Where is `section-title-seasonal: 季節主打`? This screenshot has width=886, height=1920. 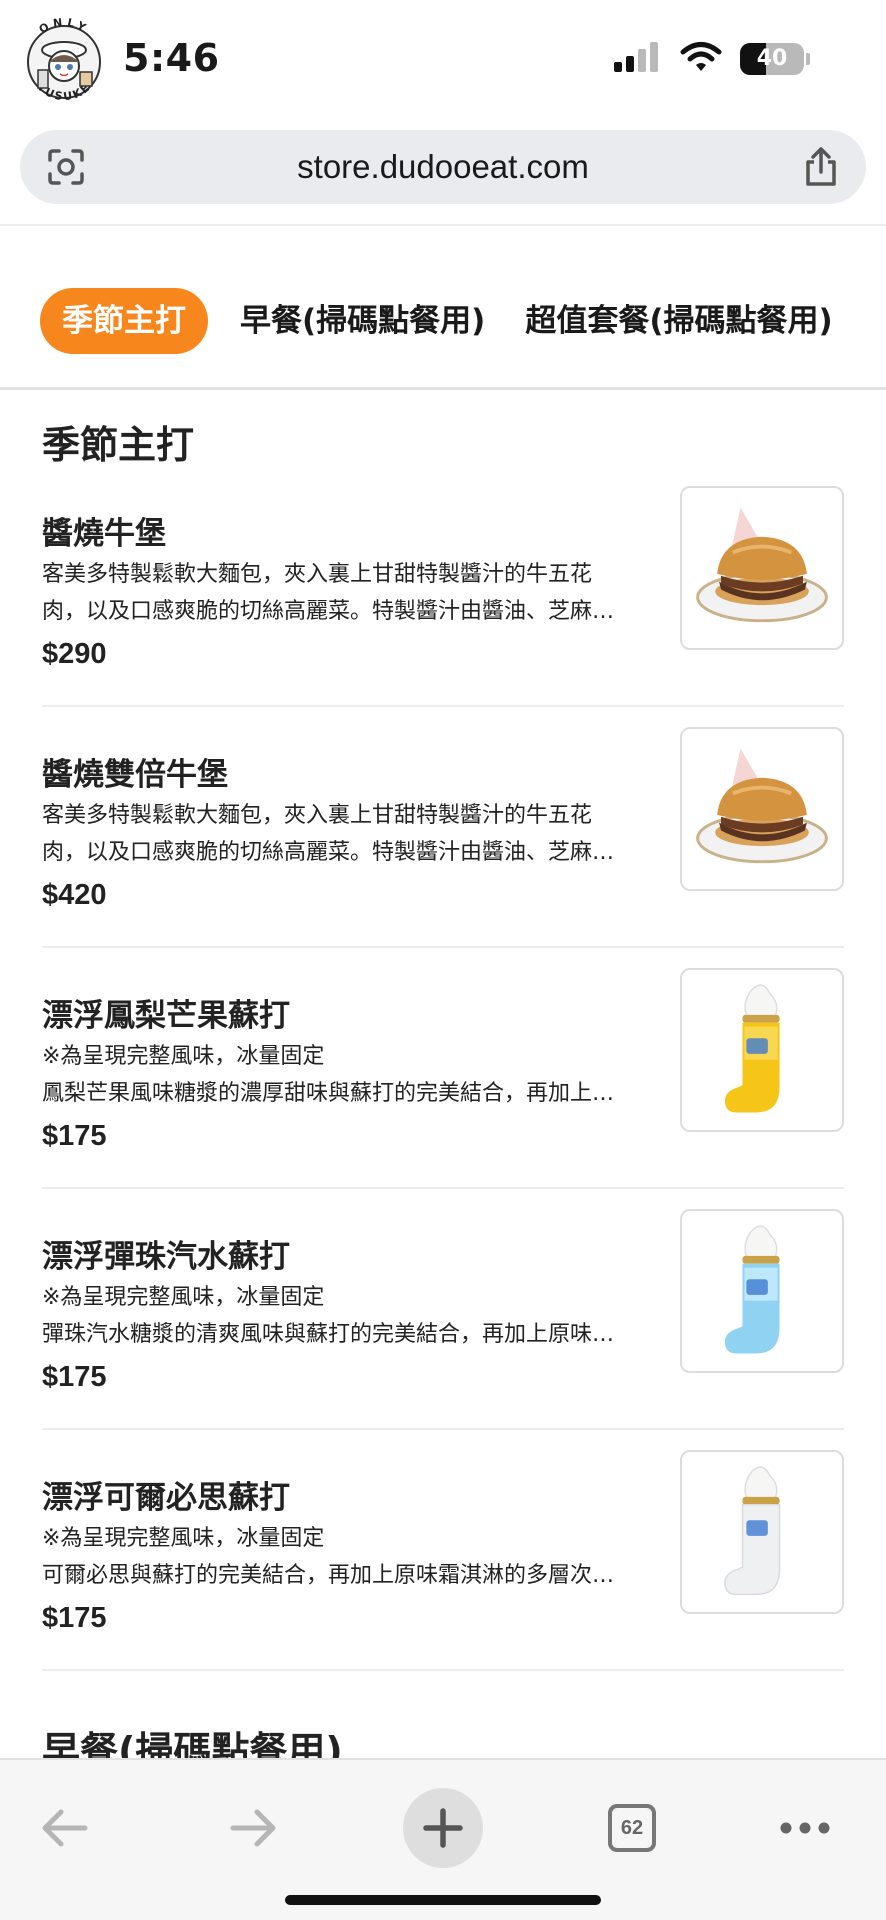 section-title-seasonal: 季節主打 is located at coordinates (118, 445).